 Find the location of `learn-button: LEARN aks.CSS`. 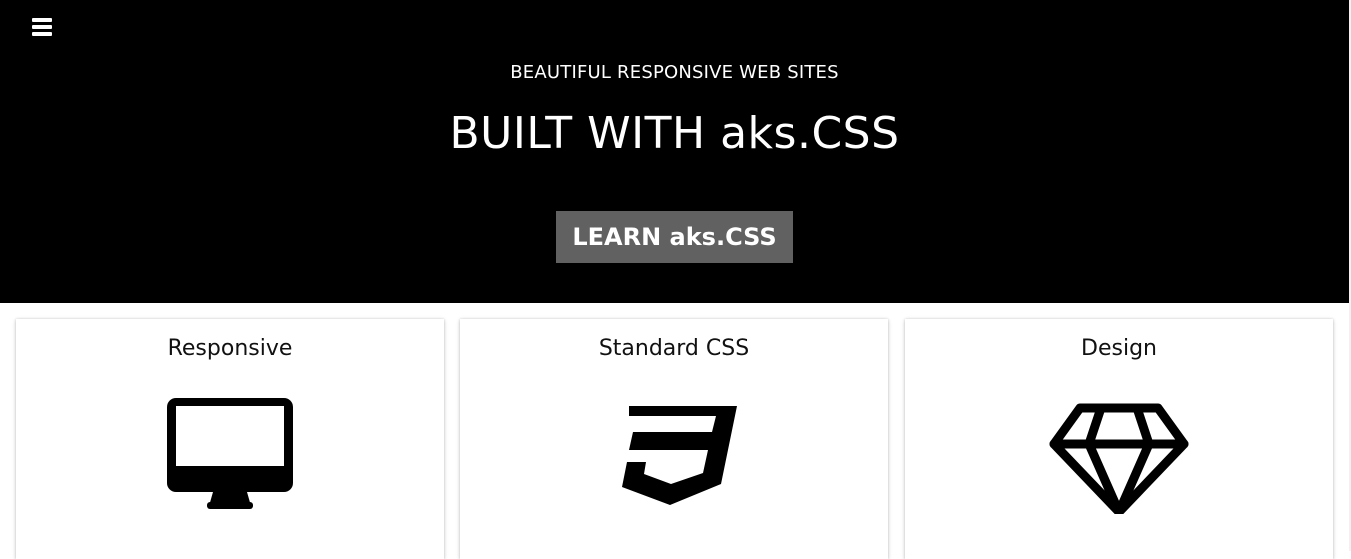

learn-button: LEARN aks.CSS is located at coordinates (674, 237).